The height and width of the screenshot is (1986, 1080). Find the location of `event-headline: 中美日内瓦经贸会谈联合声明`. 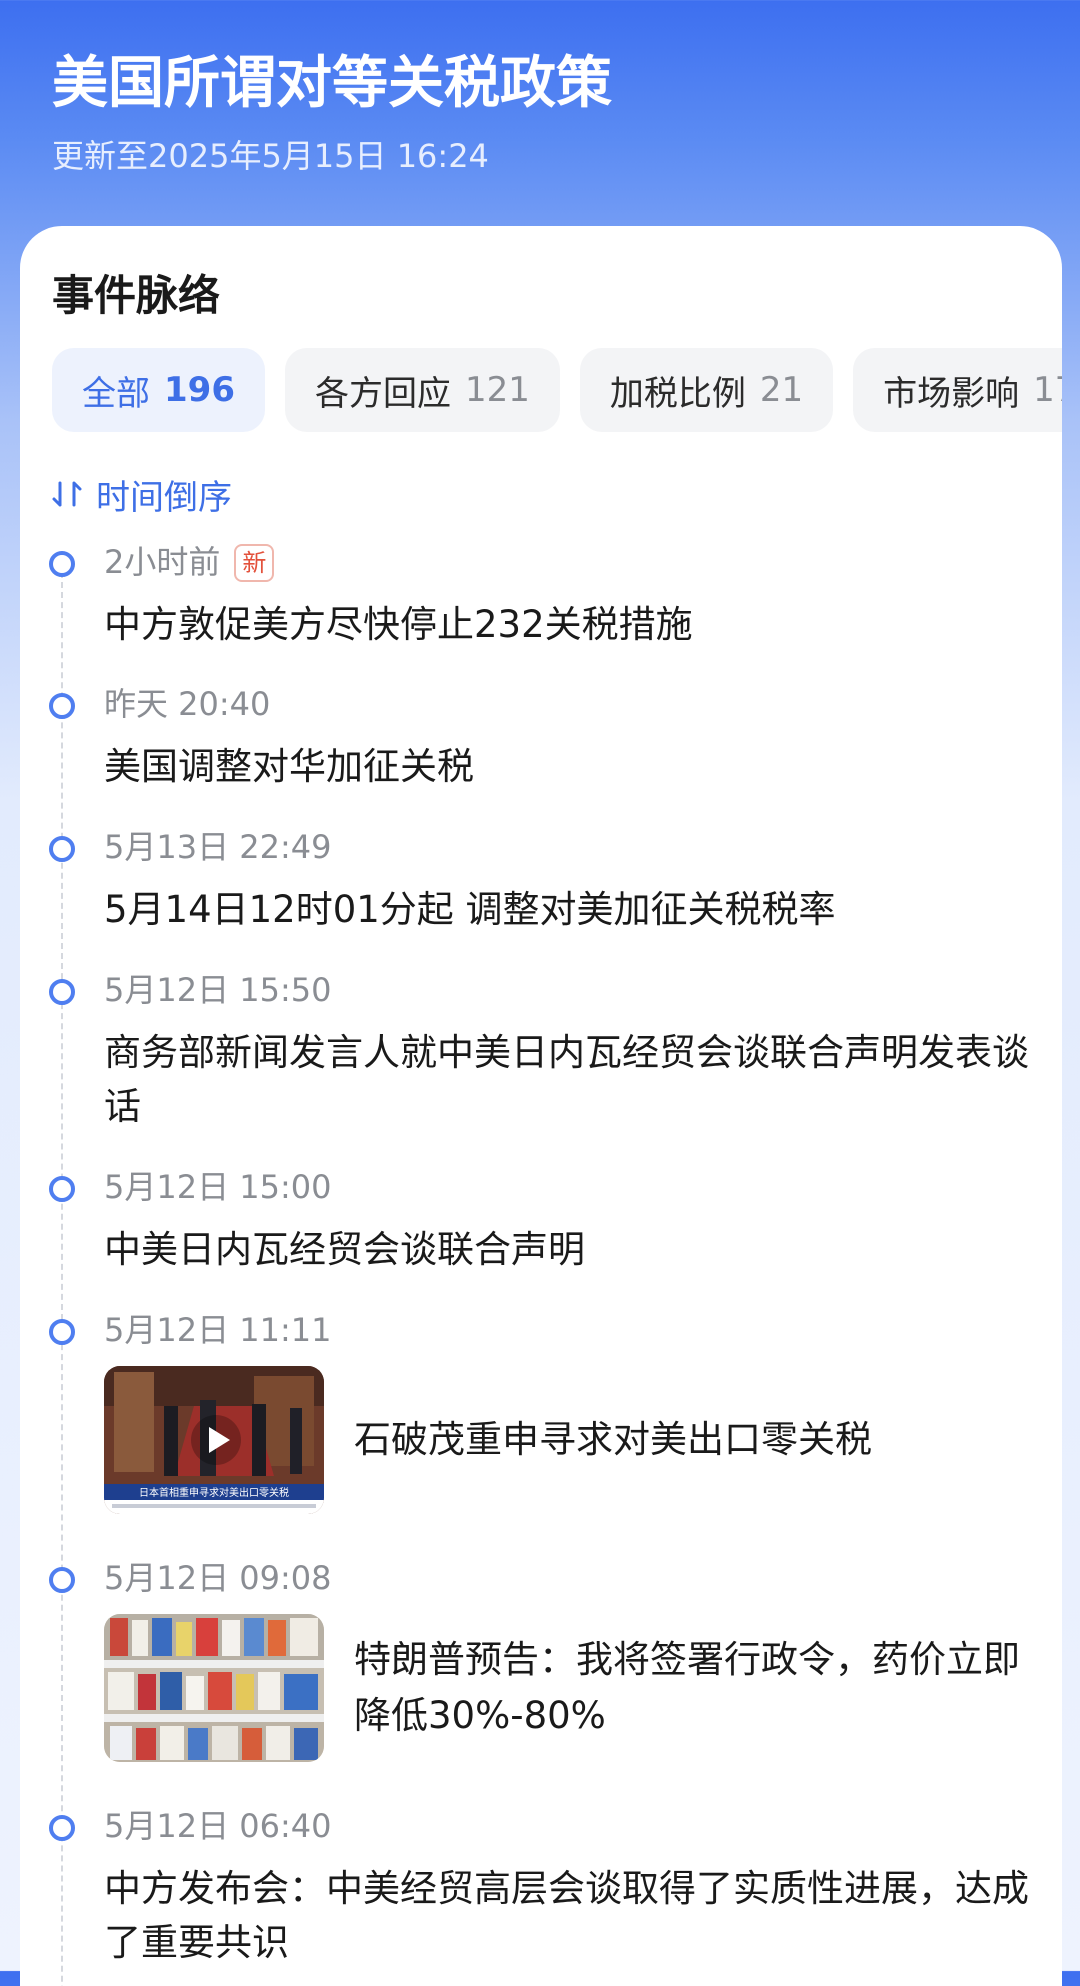

event-headline: 中美日内瓦经贸会谈联合声明 is located at coordinates (574, 1250).